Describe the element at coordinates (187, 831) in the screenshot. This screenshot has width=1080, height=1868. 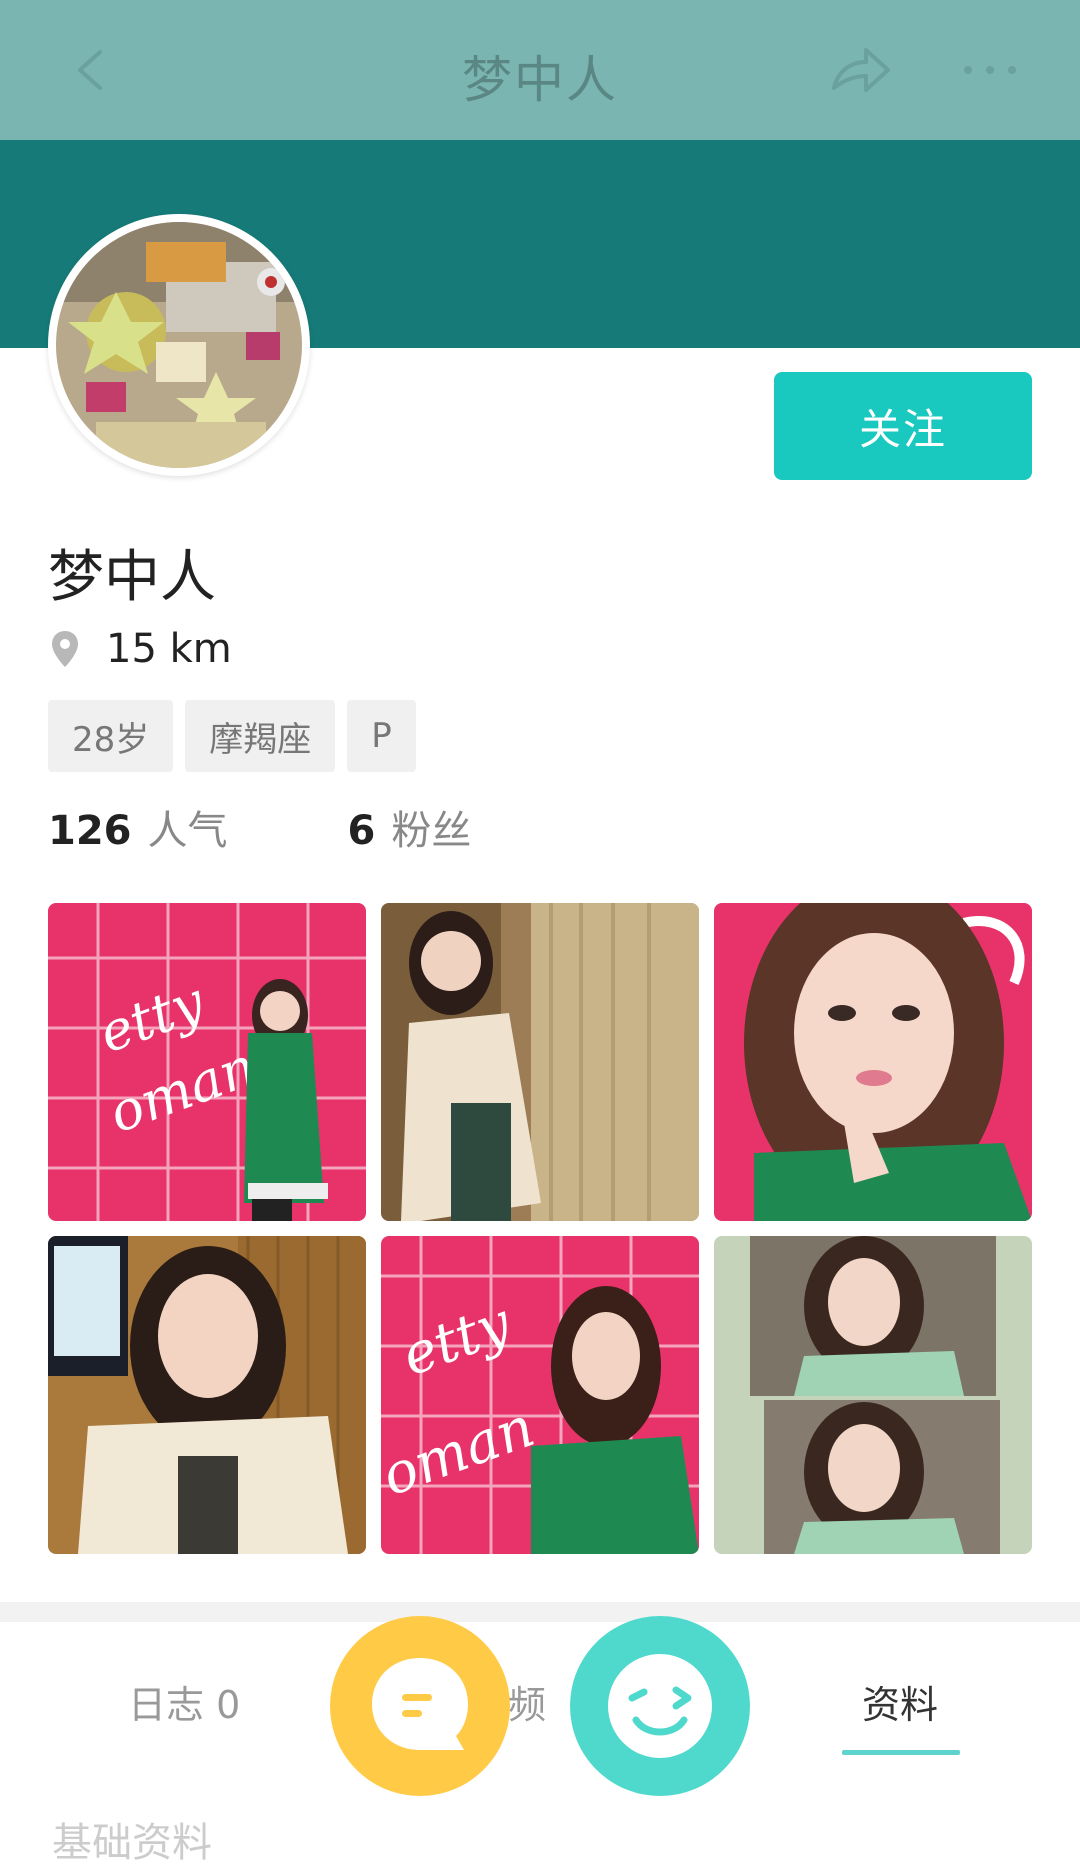
I see `popularity-label: 人气` at that location.